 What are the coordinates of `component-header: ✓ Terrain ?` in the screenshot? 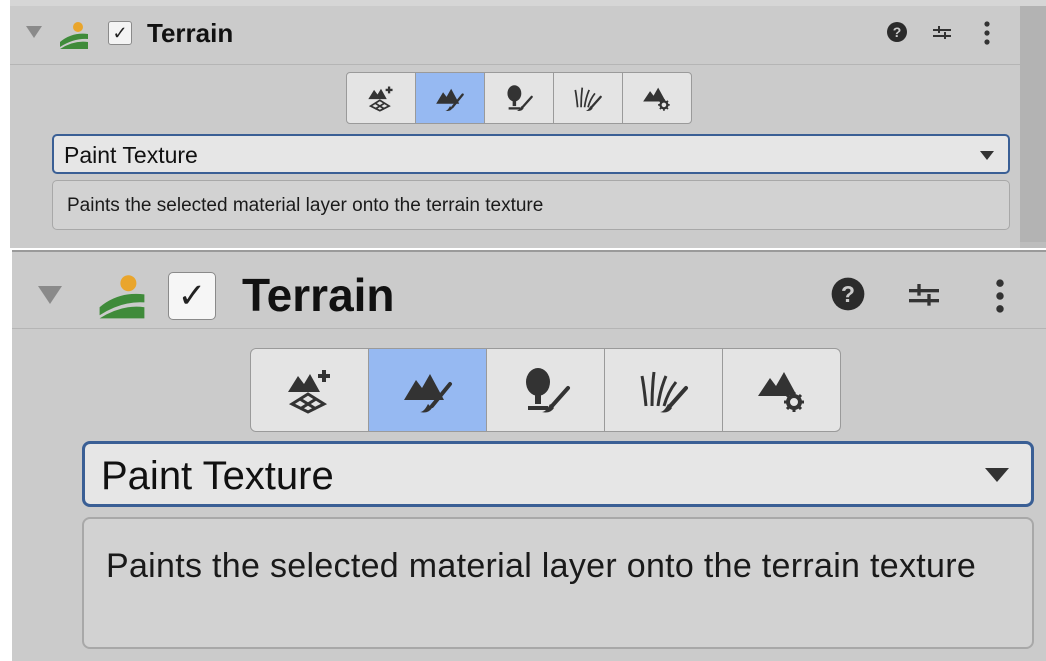 It's located at (515, 32).